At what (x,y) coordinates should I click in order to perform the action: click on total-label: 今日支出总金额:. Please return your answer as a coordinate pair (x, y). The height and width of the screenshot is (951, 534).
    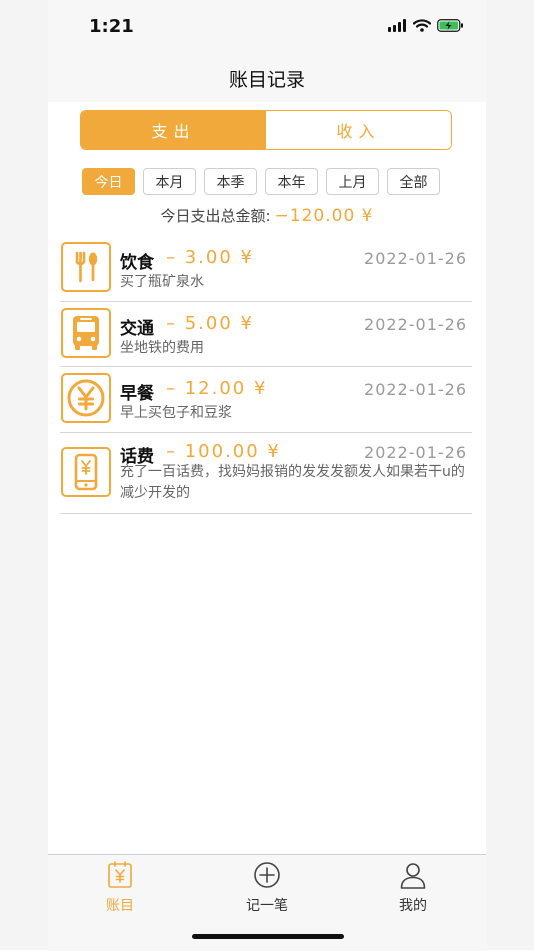
    Looking at the image, I should click on (215, 216).